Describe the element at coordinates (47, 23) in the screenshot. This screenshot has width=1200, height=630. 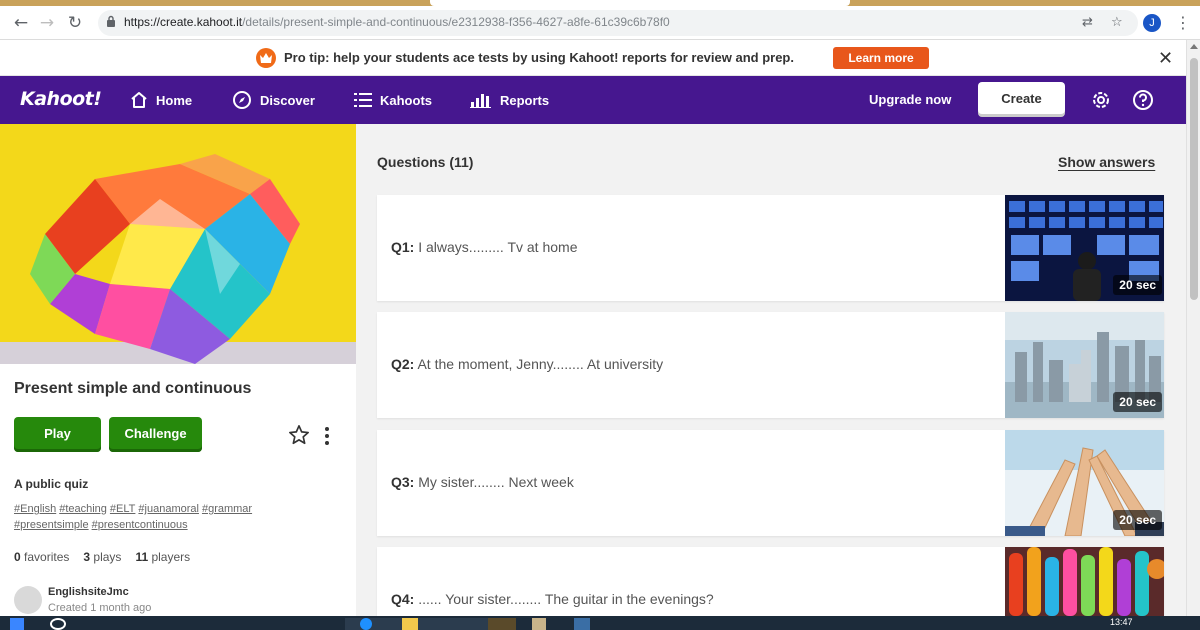
I see `forward-arrow-icon: →` at that location.